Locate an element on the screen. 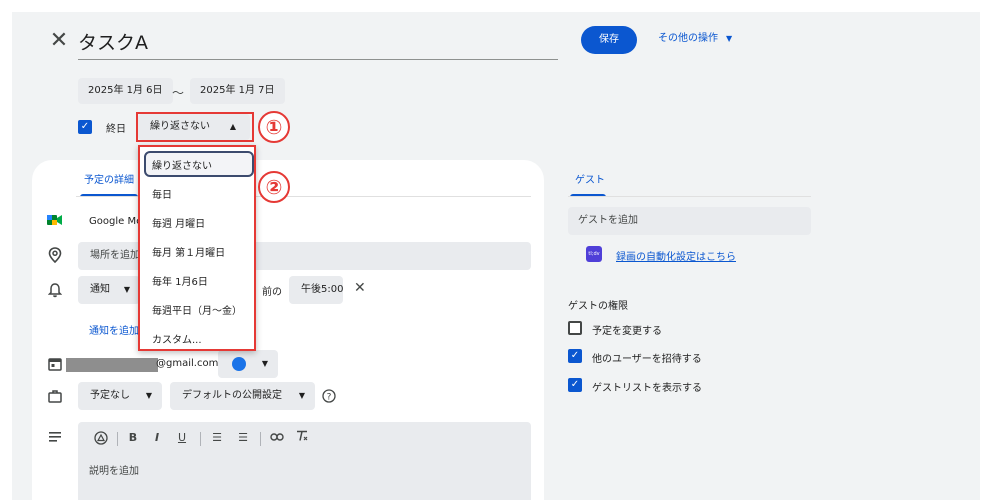 This screenshot has height=500, width=1000. recording-settings-link: 録画の自動化設定はこちら is located at coordinates (676, 255).